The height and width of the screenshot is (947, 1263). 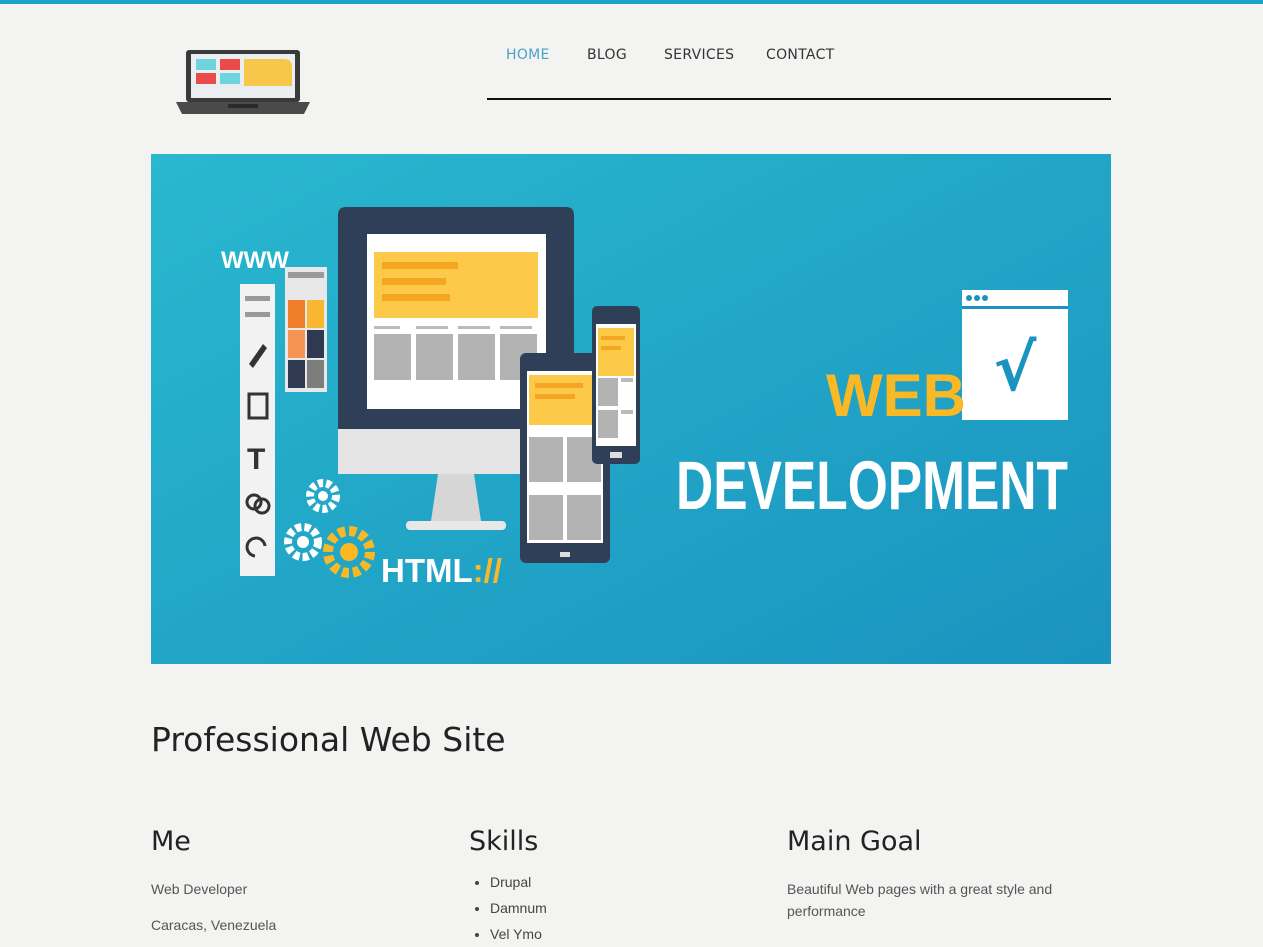 I want to click on tool-strip-icon: T, so click(x=257, y=430).